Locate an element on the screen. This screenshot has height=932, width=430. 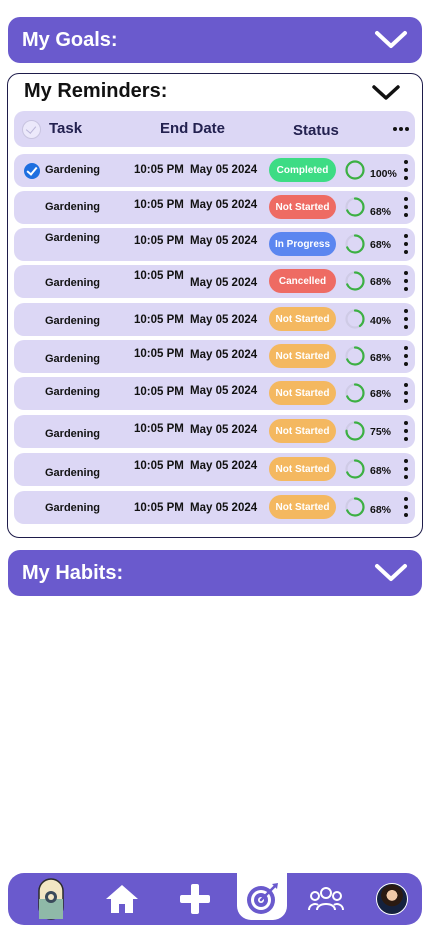
habits-title: My Habits: is located at coordinates (73, 572).